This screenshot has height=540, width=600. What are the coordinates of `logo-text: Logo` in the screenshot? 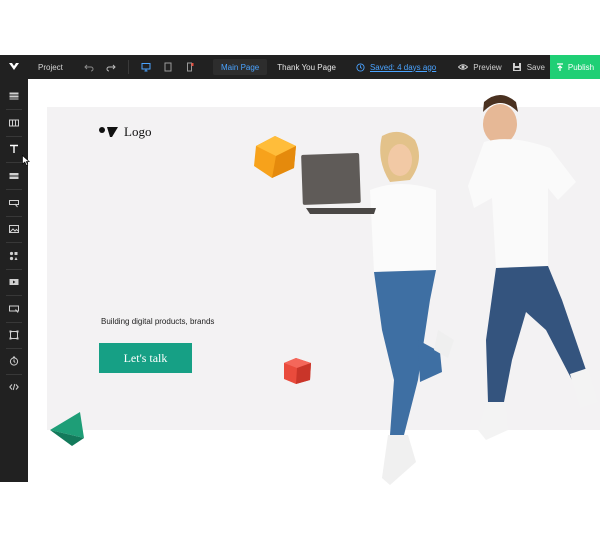 It's located at (138, 131).